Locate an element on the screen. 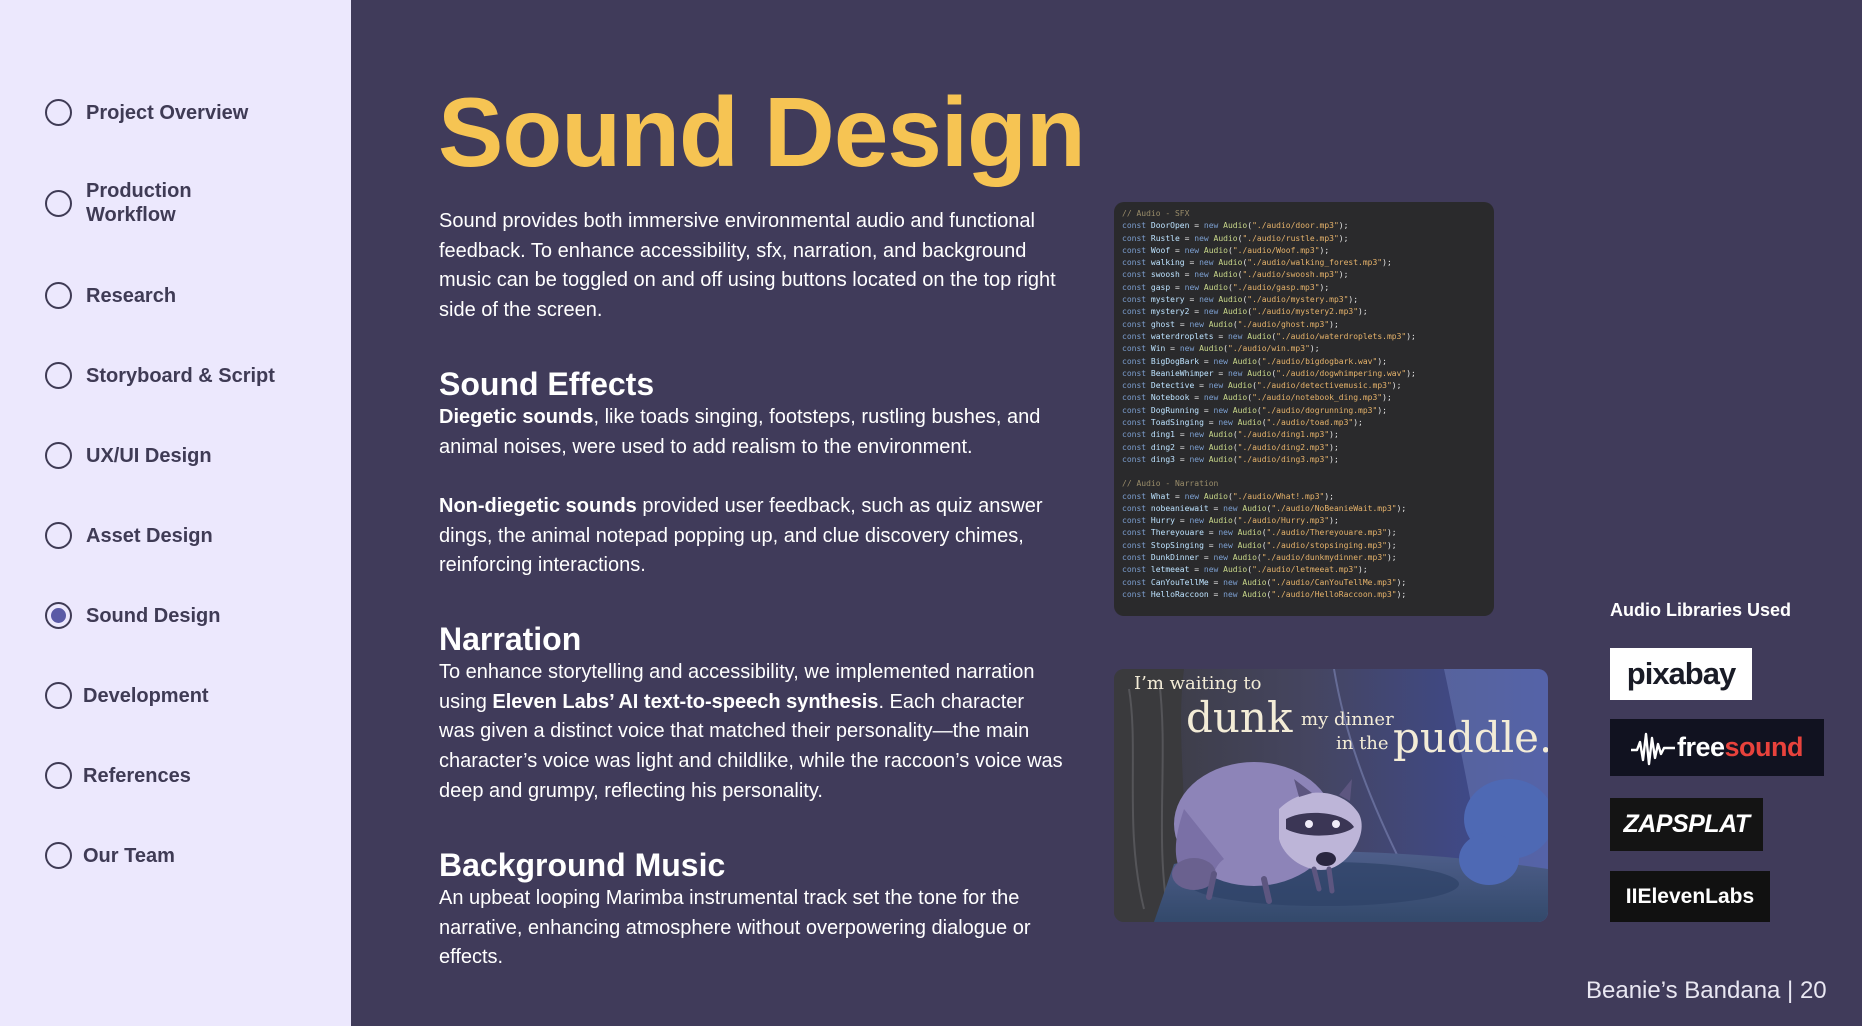  sidebar-item-our-team: Our Team is located at coordinates (164, 855).